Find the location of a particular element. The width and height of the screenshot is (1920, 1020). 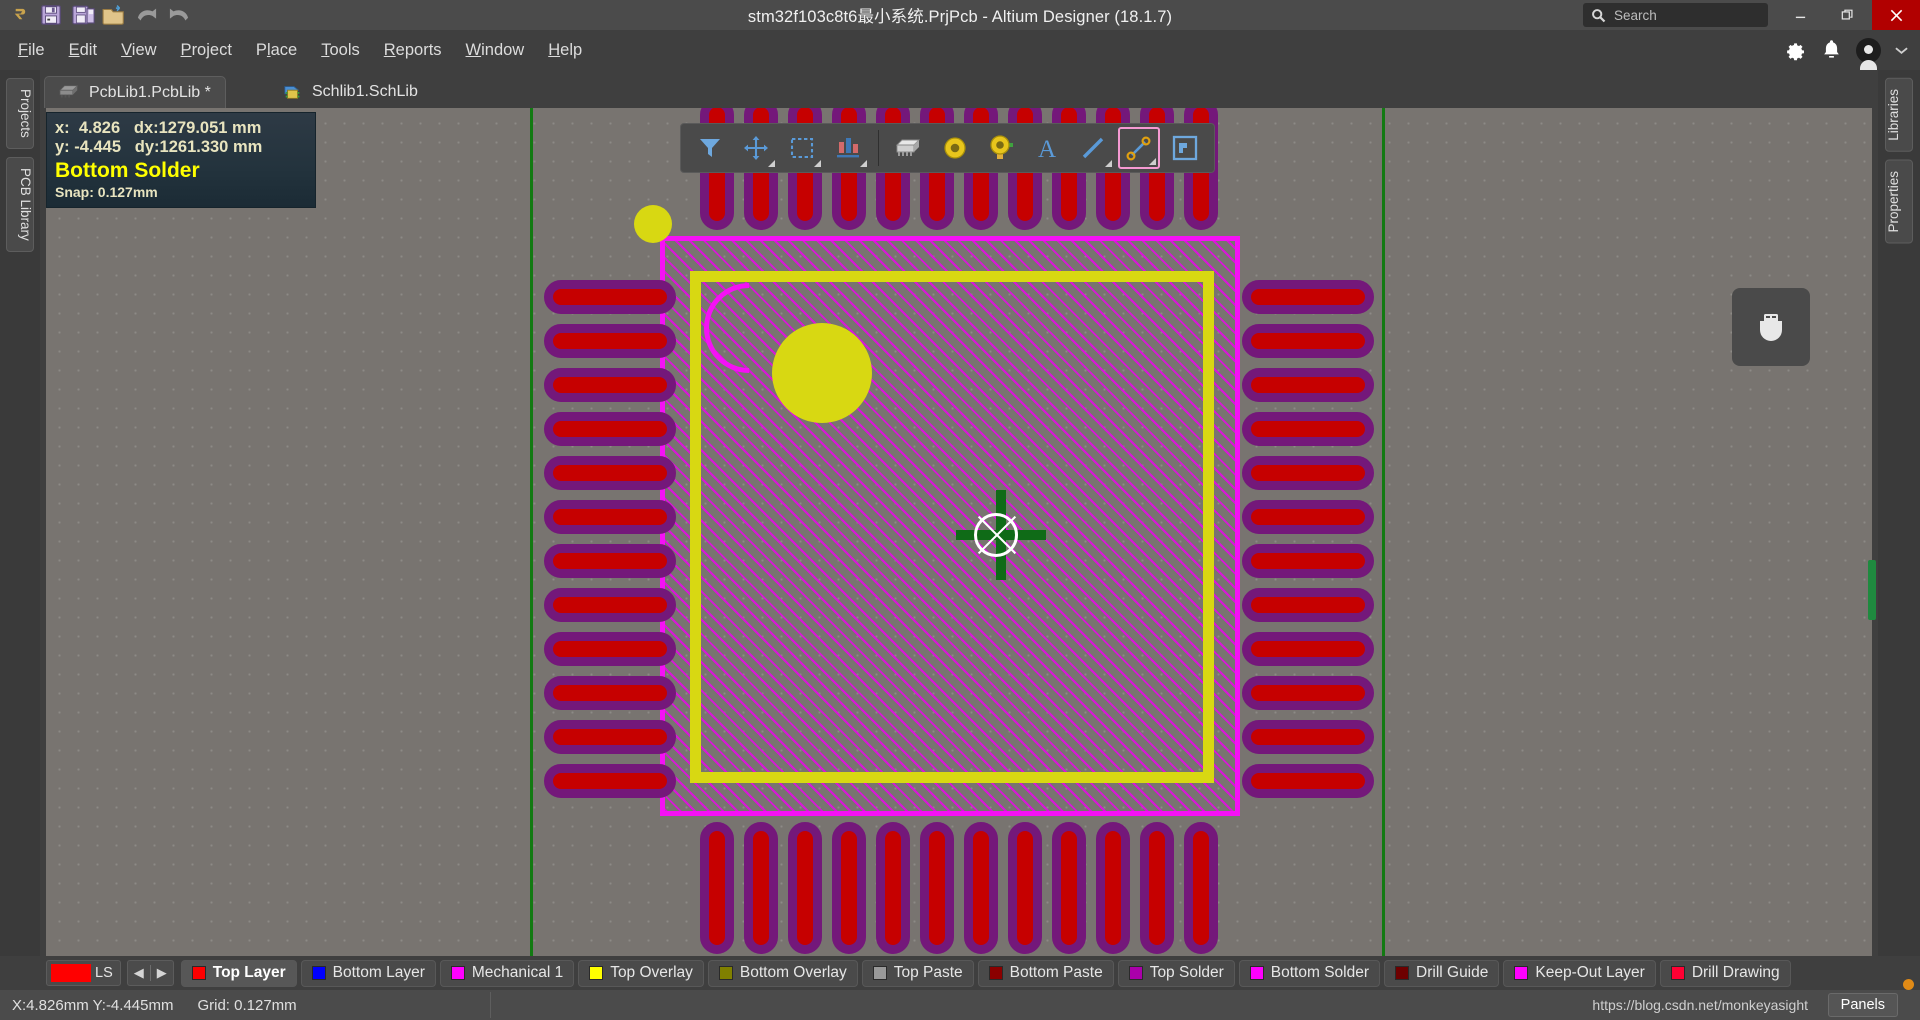

layer-tab-mechanical-1: Mechanical 1 is located at coordinates (507, 973).